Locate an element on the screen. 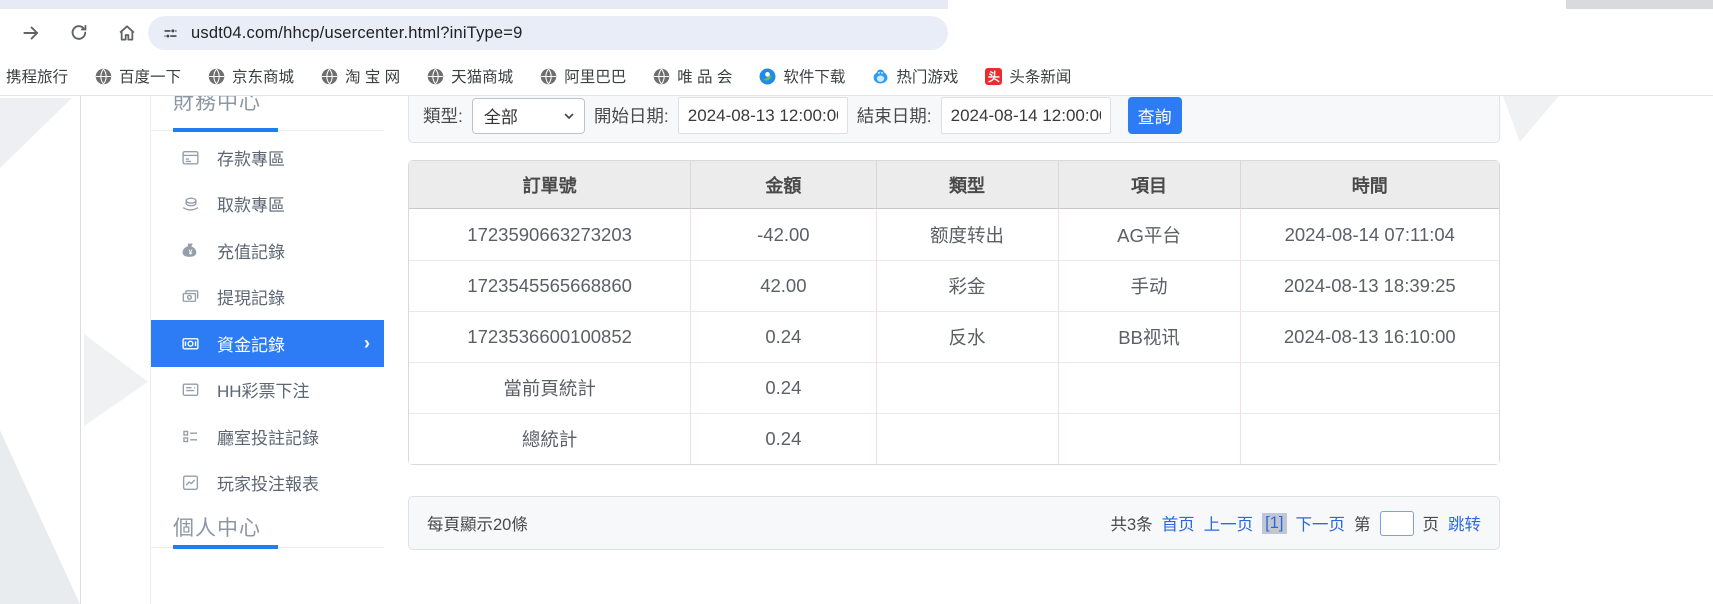  withdraw-hand-icon is located at coordinates (191, 204).